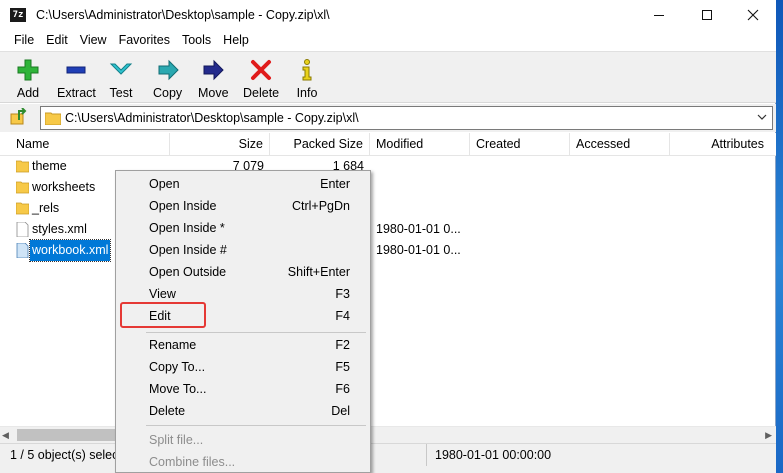  Describe the element at coordinates (196, 40) in the screenshot. I see `menu-tools: Tools` at that location.